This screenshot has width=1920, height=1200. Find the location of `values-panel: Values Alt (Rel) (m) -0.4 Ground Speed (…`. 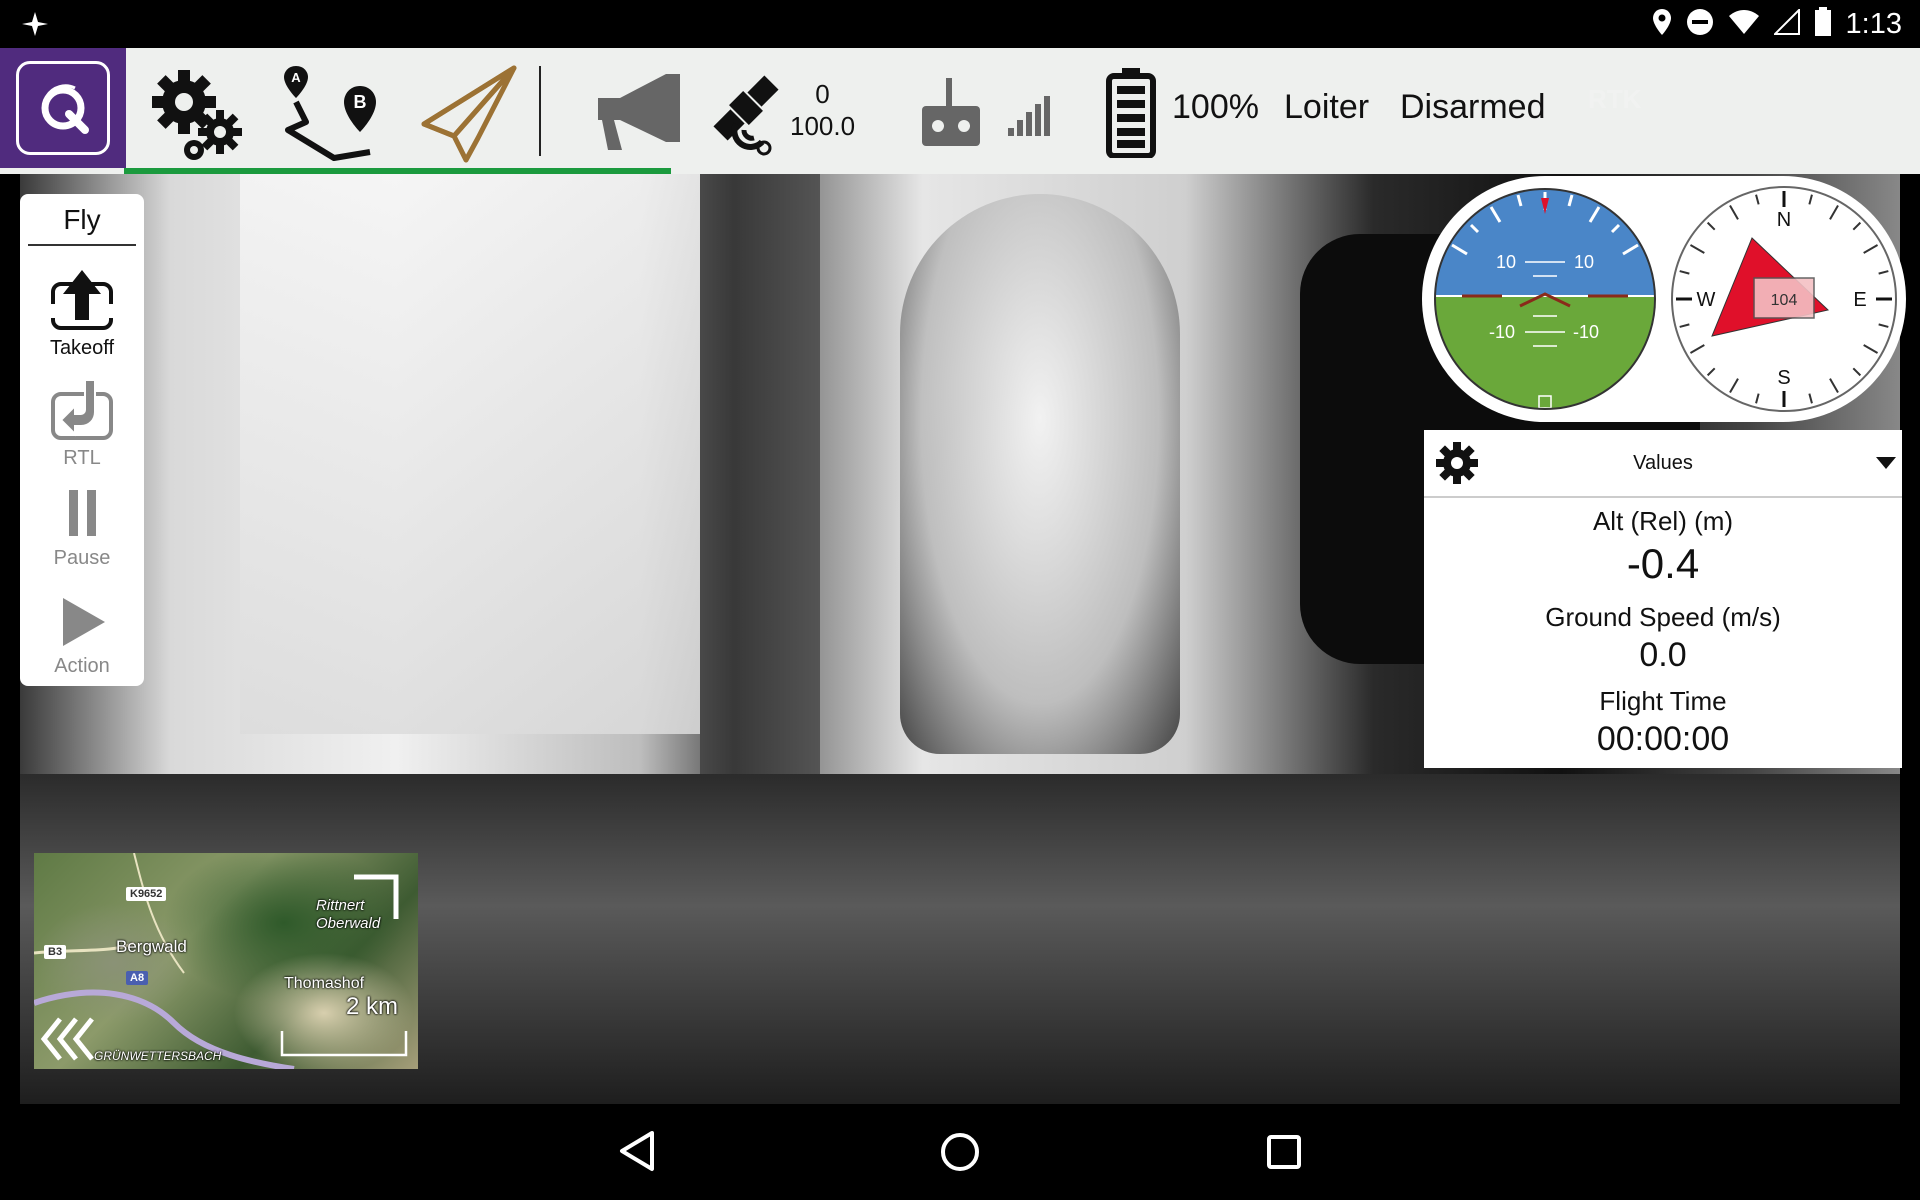

values-panel: Values Alt (Rel) (m) -0.4 Ground Speed (… is located at coordinates (1663, 599).